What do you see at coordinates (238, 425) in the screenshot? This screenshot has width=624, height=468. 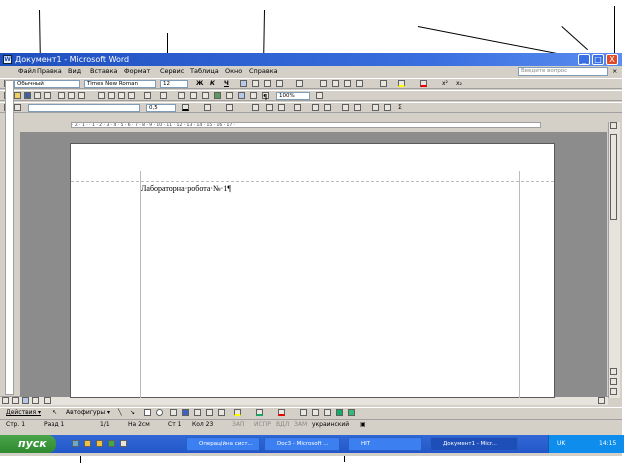 I see `status-rec: ЗАП` at bounding box center [238, 425].